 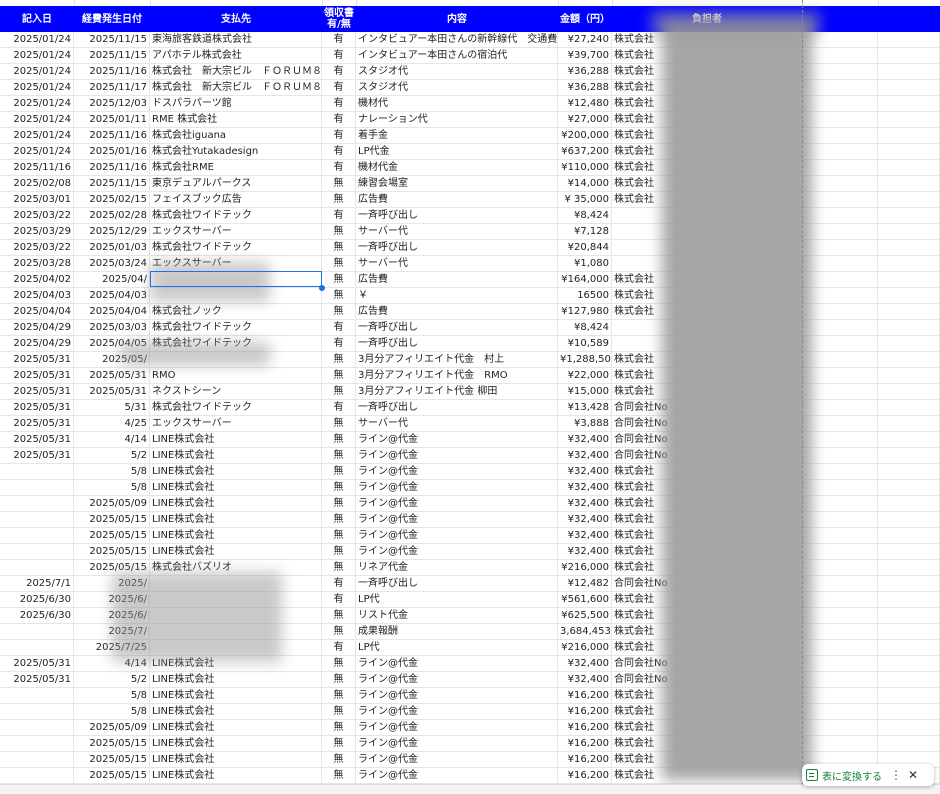 What do you see at coordinates (457, 183) in the screenshot?
I see `cell-content: 練習会場室` at bounding box center [457, 183].